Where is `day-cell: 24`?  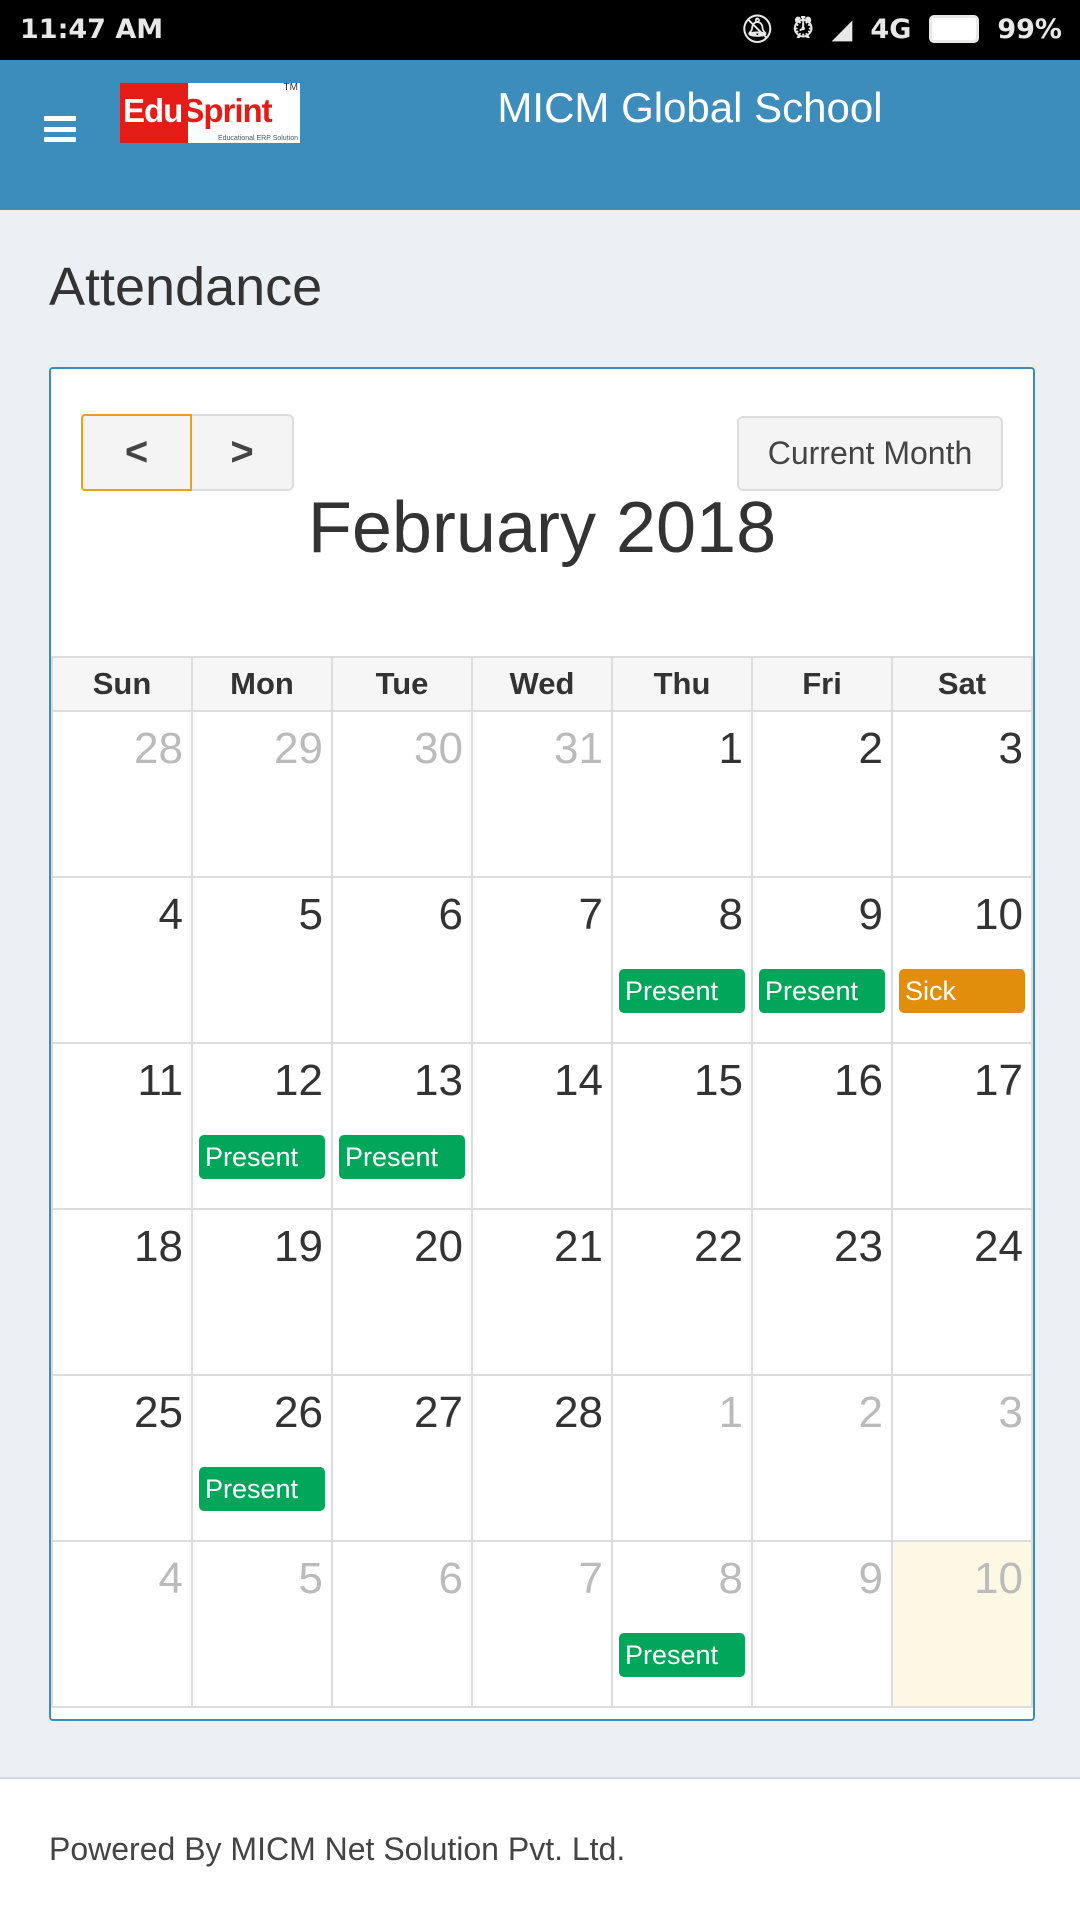 day-cell: 24 is located at coordinates (962, 1292).